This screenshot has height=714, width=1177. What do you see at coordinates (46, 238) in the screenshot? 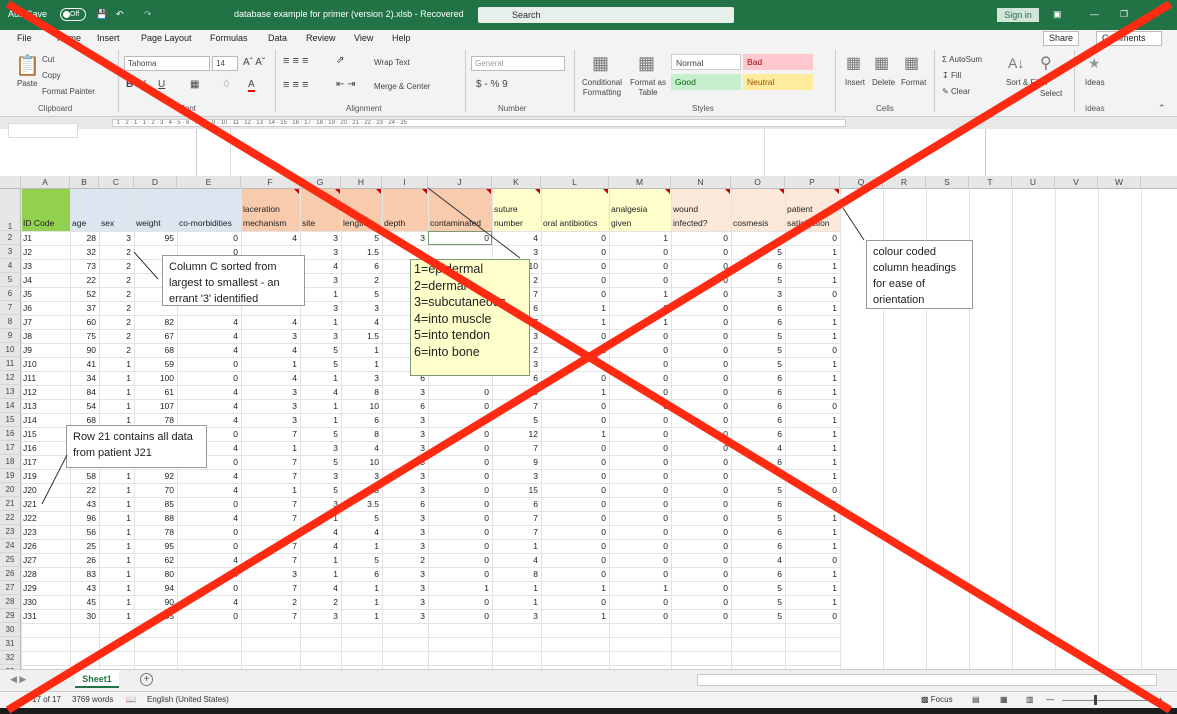
I see `table-cell: J1` at bounding box center [46, 238].